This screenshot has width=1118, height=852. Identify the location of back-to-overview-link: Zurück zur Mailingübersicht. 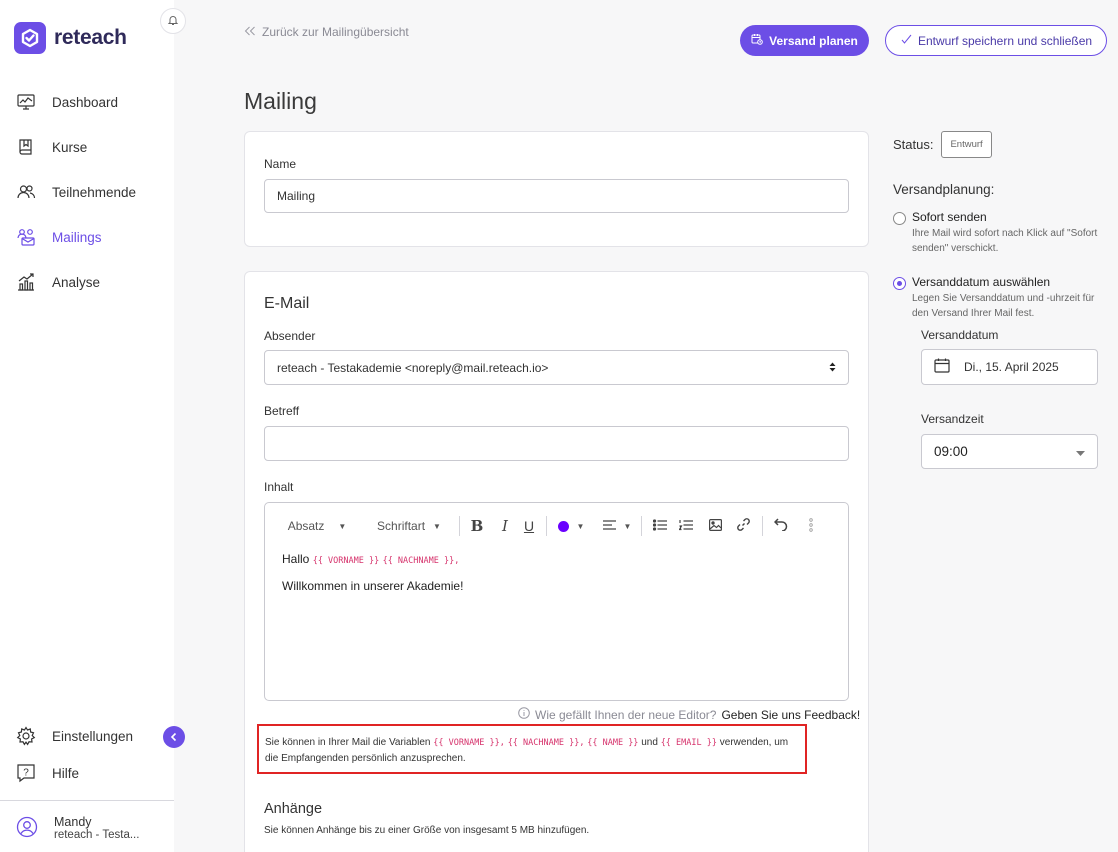
(326, 32).